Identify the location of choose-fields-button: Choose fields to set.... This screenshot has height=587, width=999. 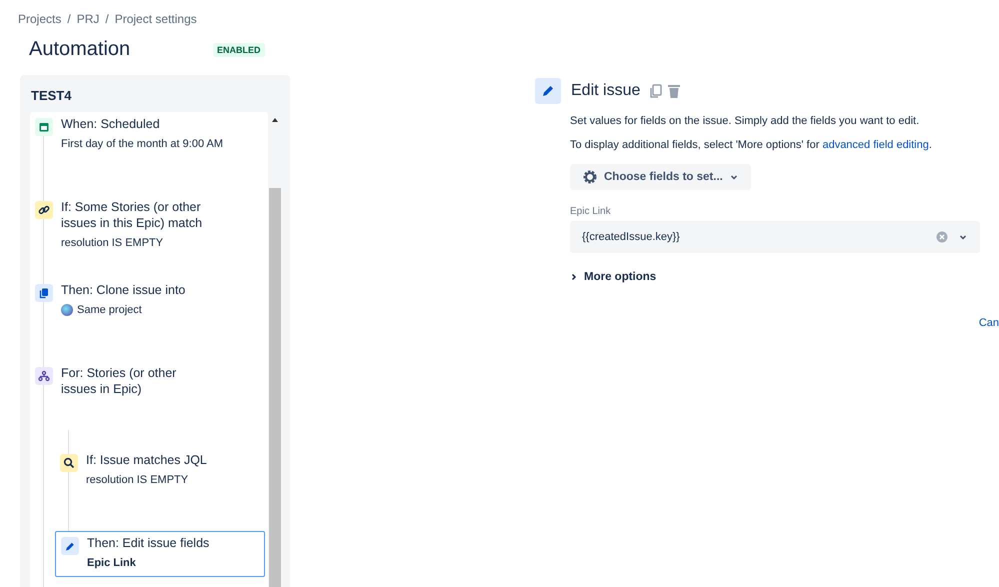
(660, 177).